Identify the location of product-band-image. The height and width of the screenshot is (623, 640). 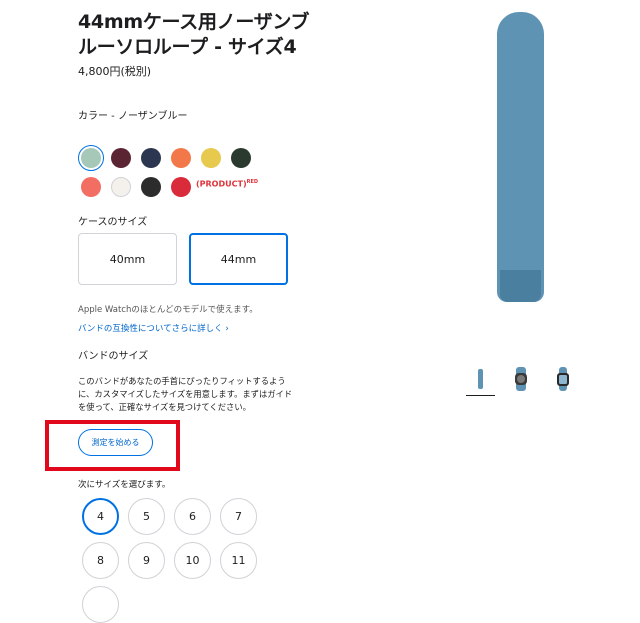
(520, 157).